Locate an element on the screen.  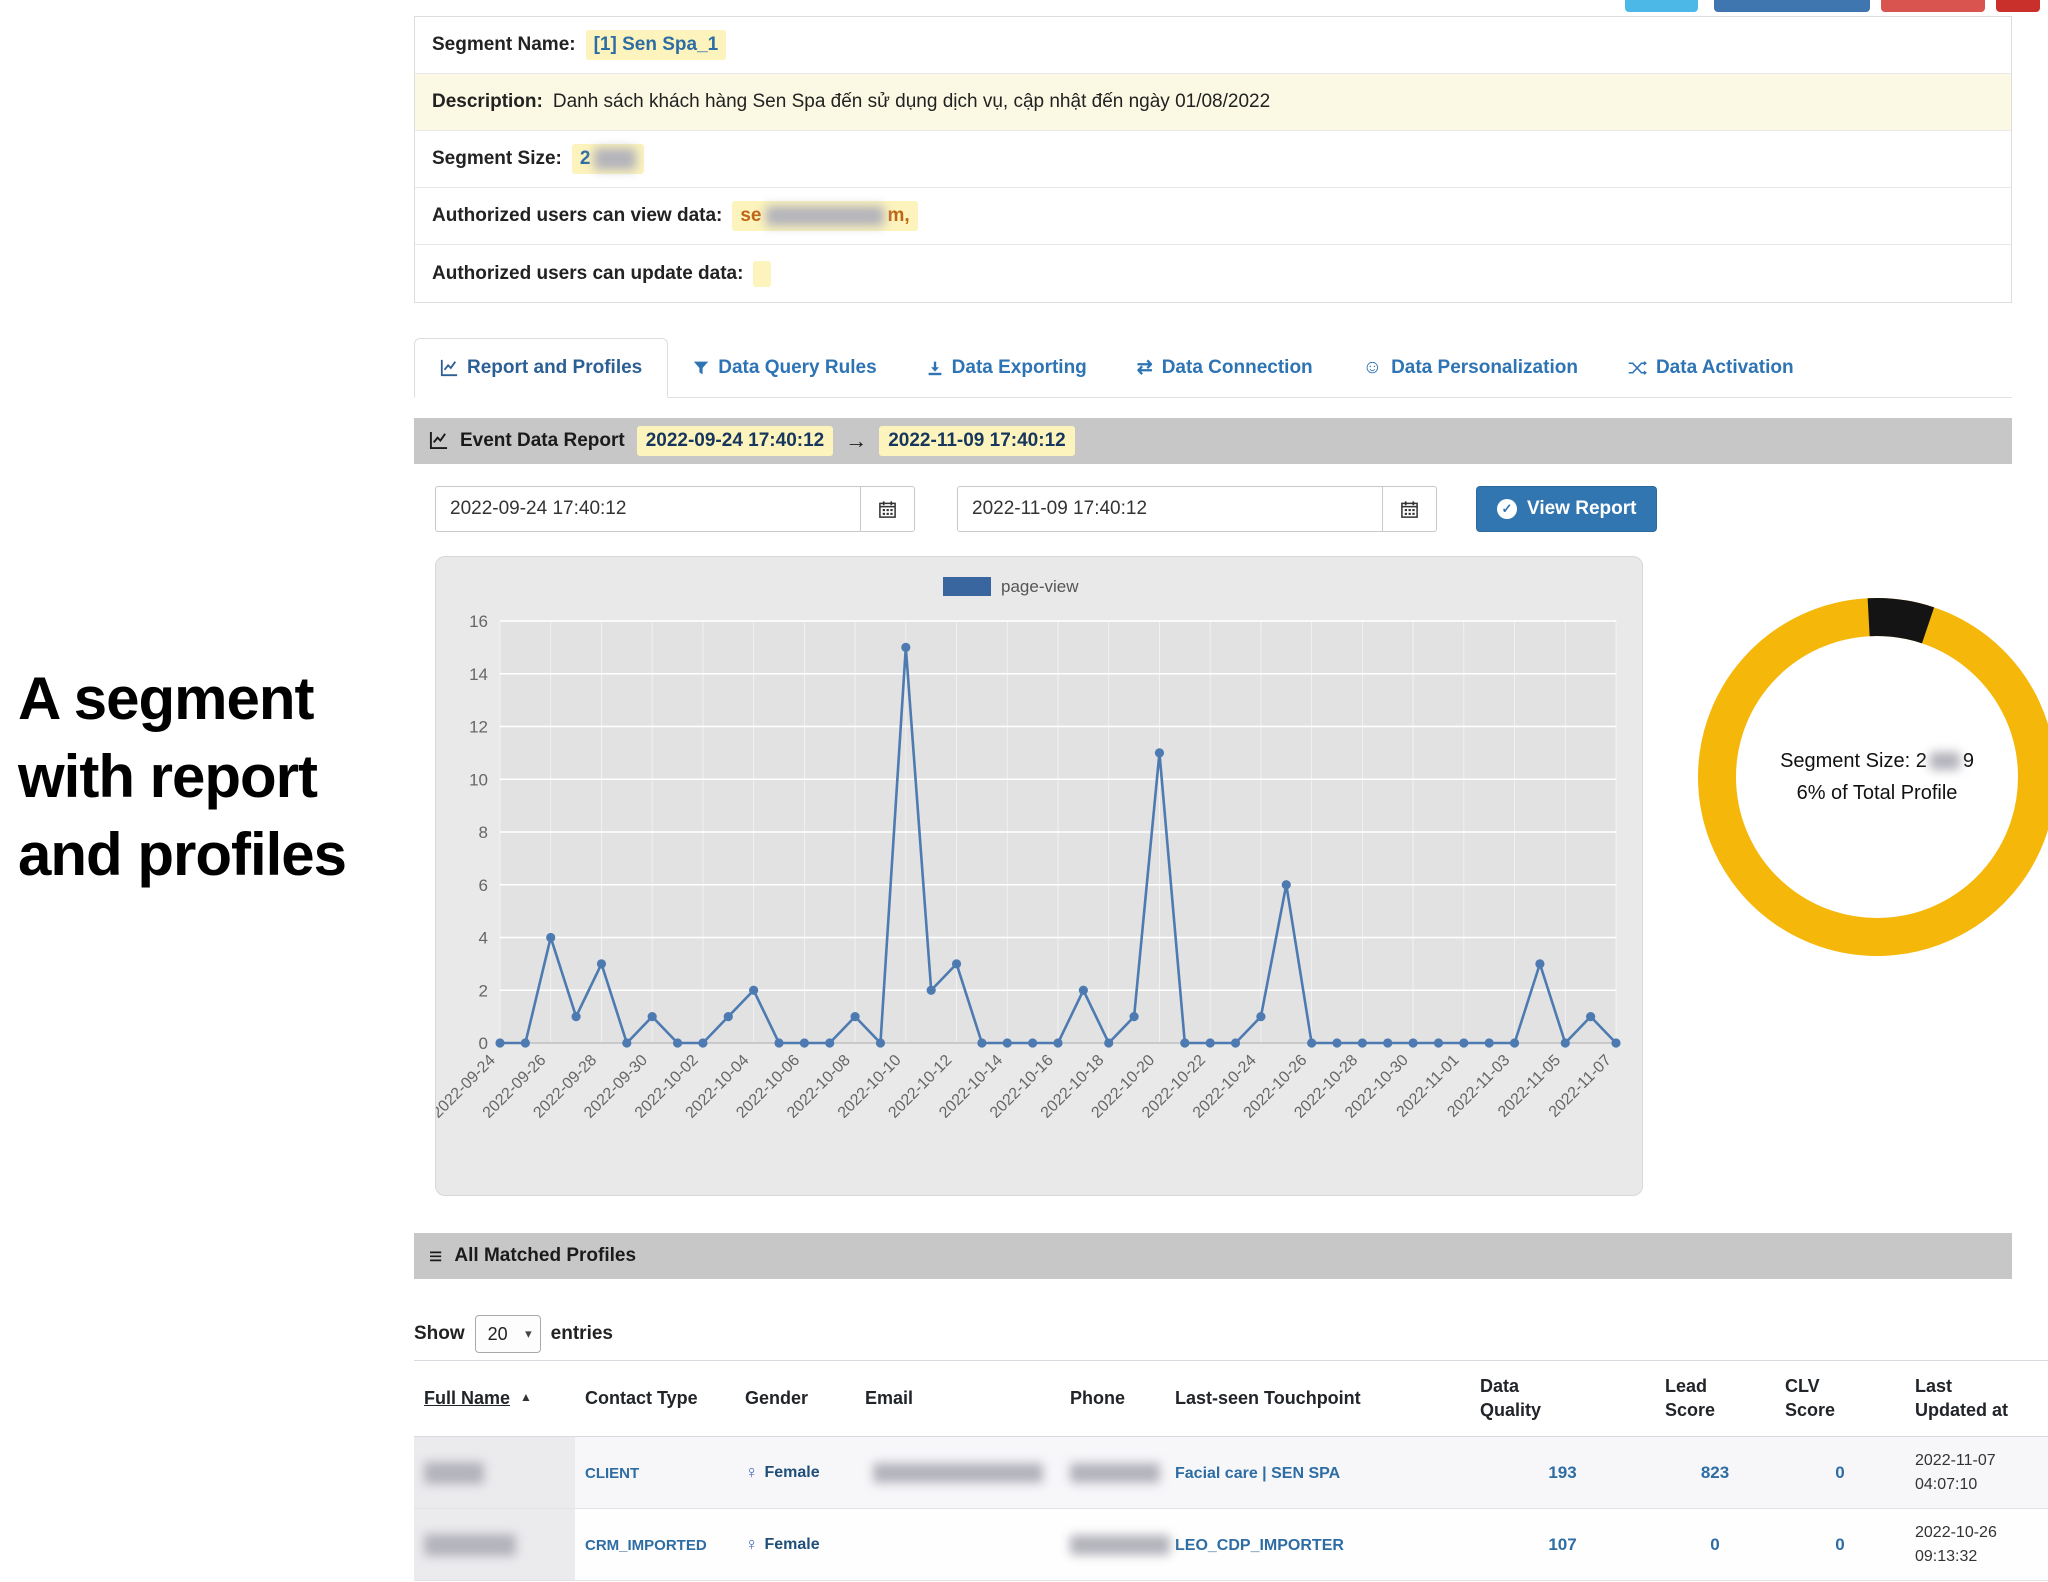
column-header-email: Email is located at coordinates (957, 1398).